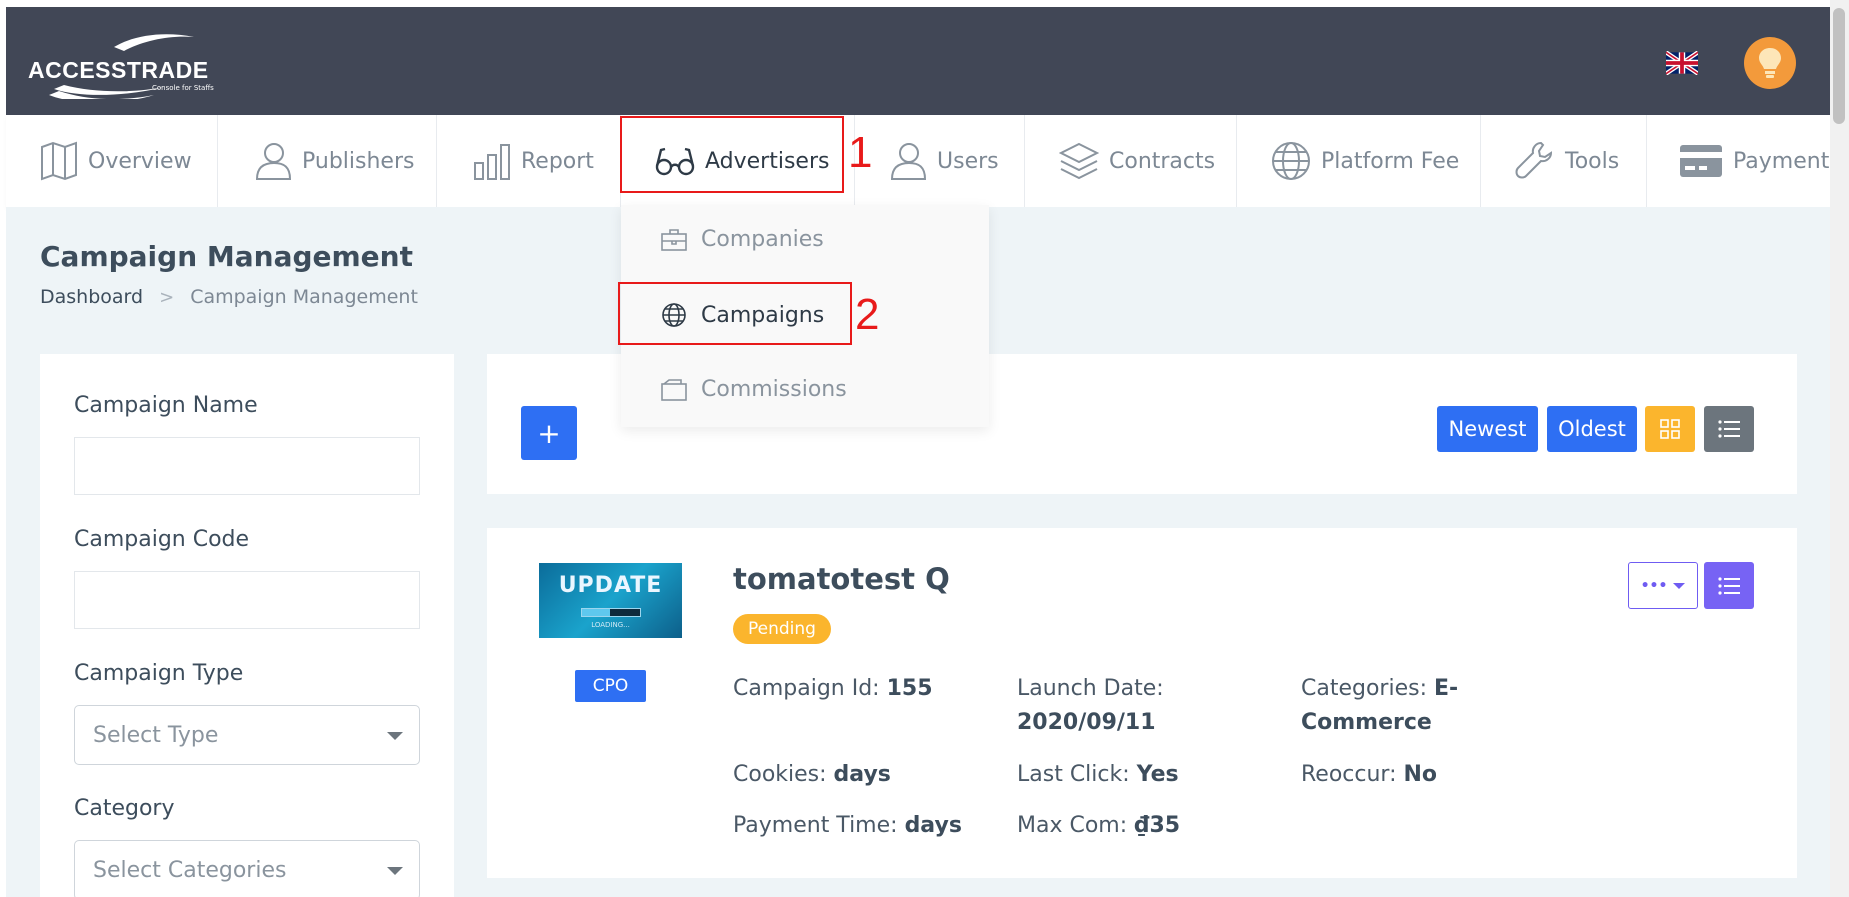  I want to click on categories-value: E-, so click(1446, 688).